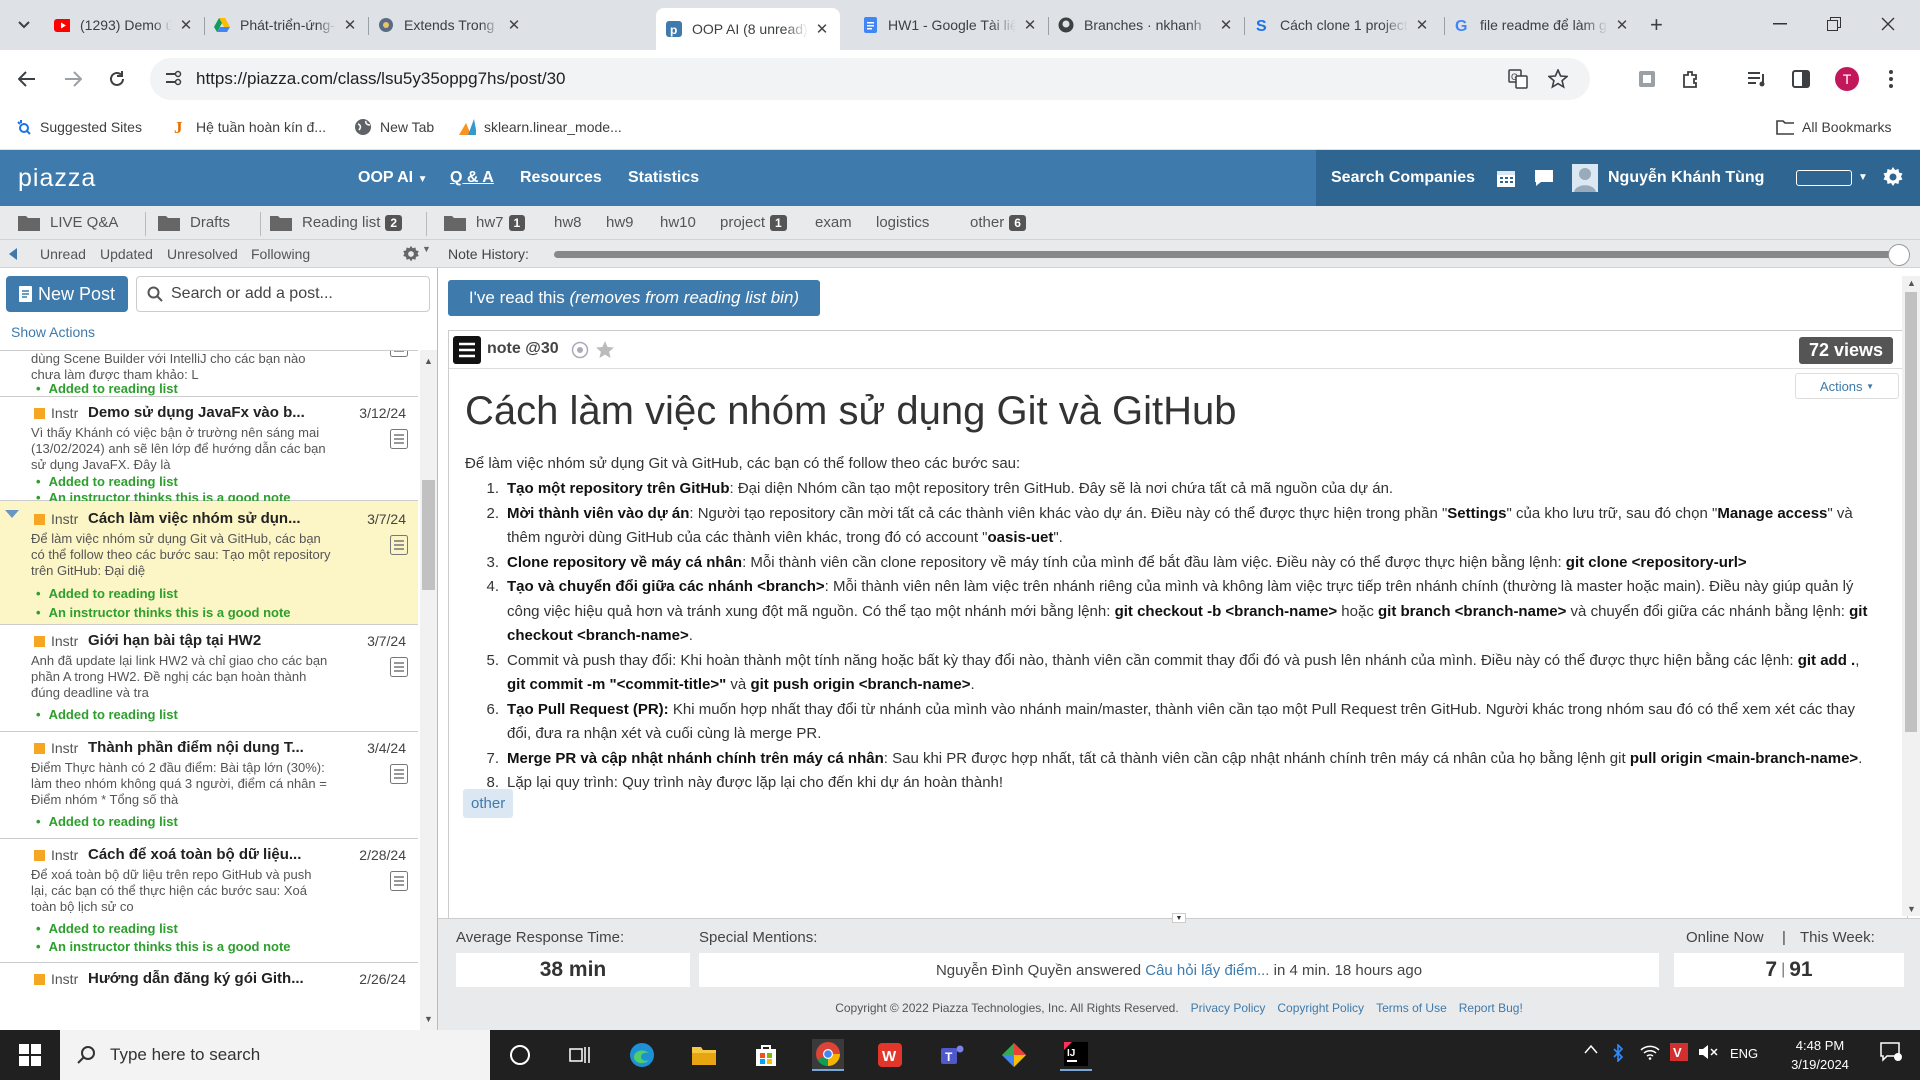 This screenshot has height=1080, width=1920. Describe the element at coordinates (67, 294) in the screenshot. I see `new-post-button: New Post` at that location.